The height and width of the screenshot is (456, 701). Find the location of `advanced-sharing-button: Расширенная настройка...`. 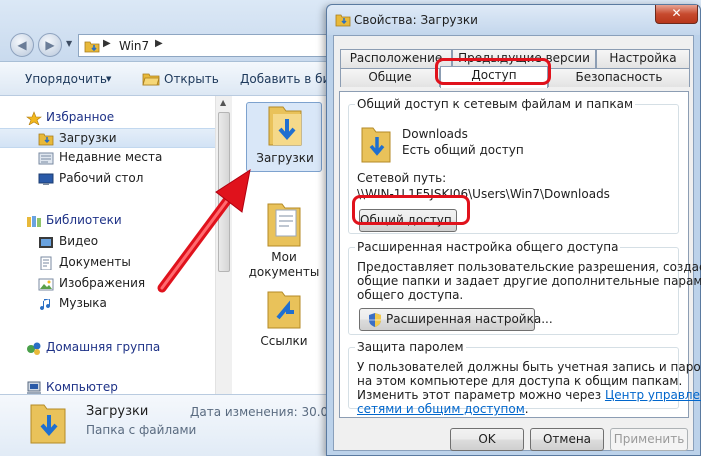

advanced-sharing-button: Расширенная настройка... is located at coordinates (456, 319).